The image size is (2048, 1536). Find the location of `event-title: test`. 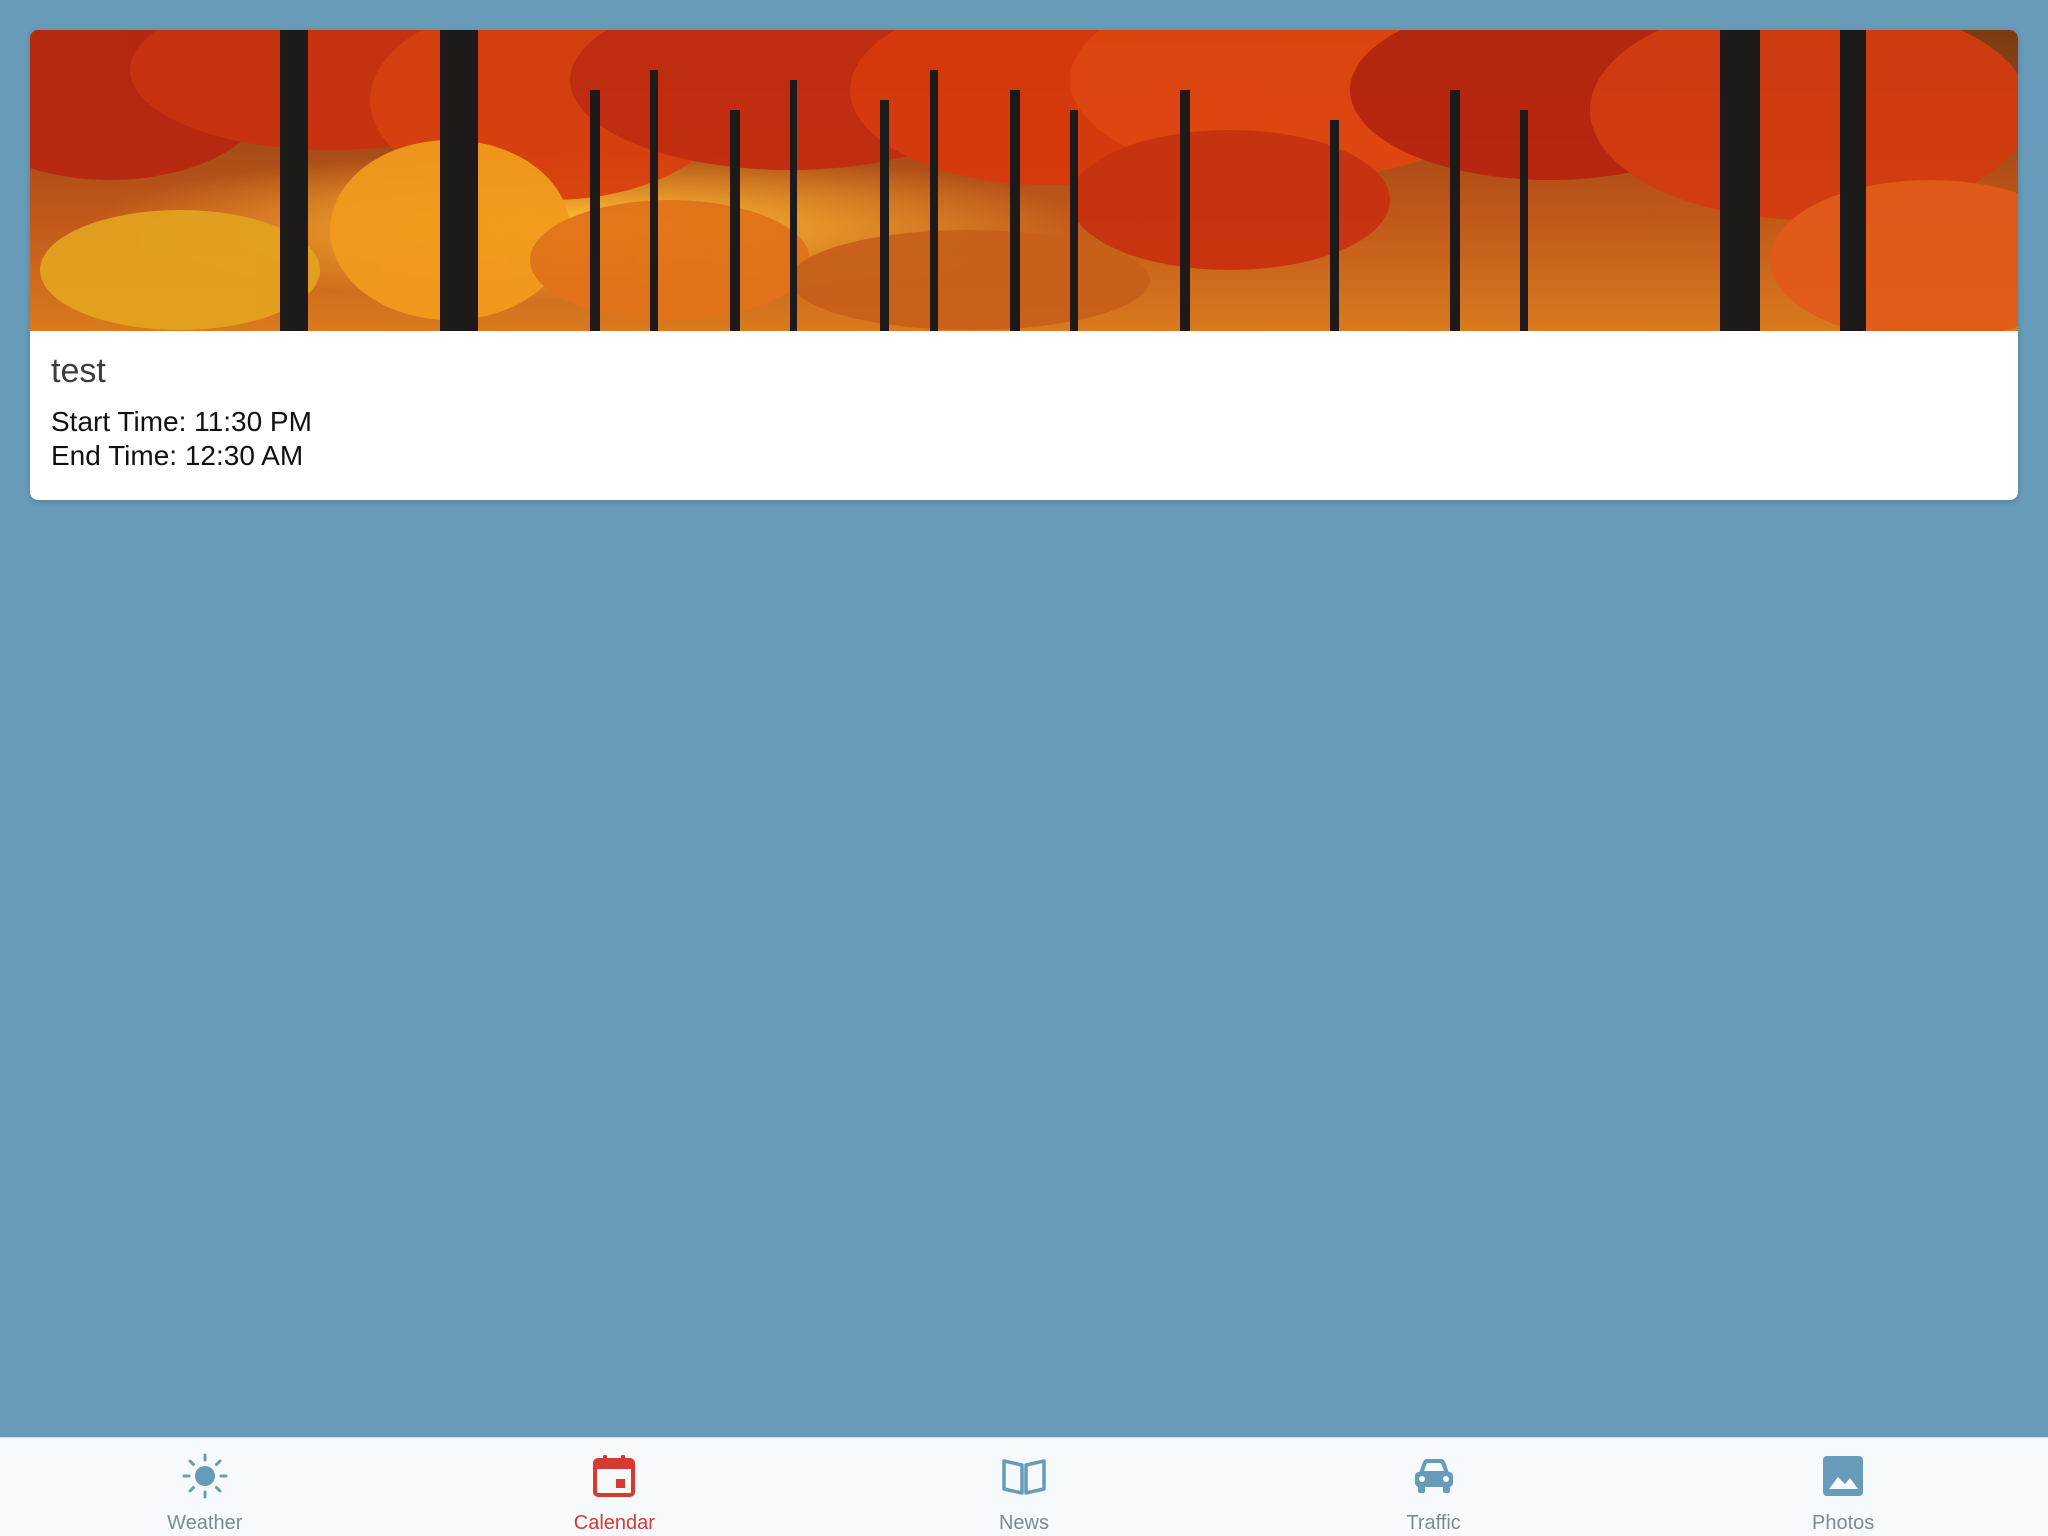

event-title: test is located at coordinates (78, 371).